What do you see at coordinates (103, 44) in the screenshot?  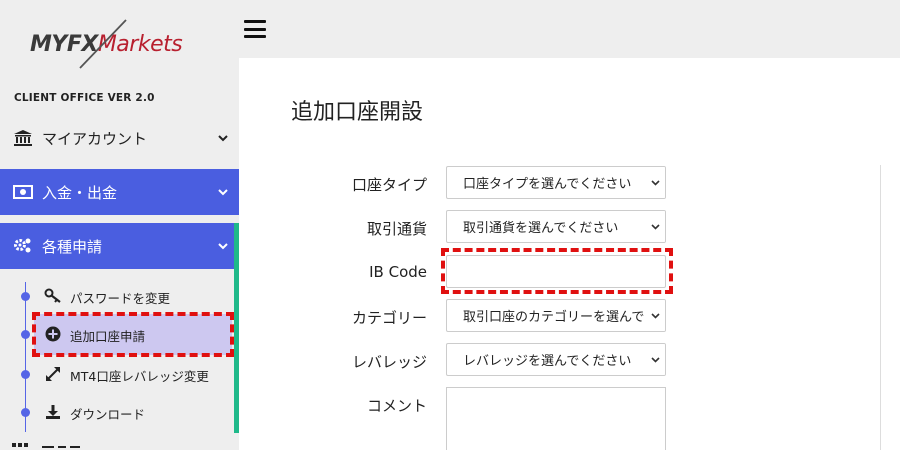 I see `logo-swoosh-icon` at bounding box center [103, 44].